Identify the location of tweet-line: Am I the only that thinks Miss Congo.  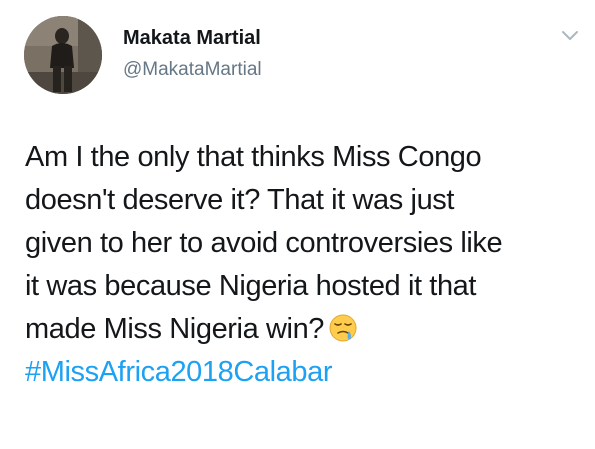
(253, 157).